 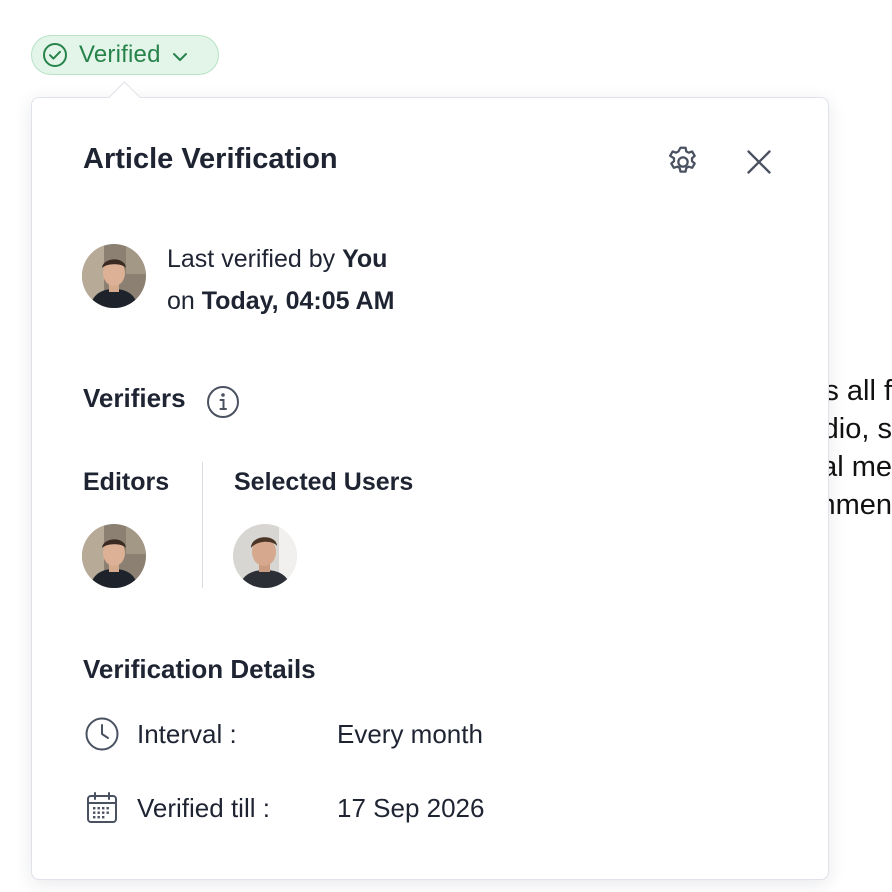 I want to click on chevron-down-icon, so click(x=179, y=56).